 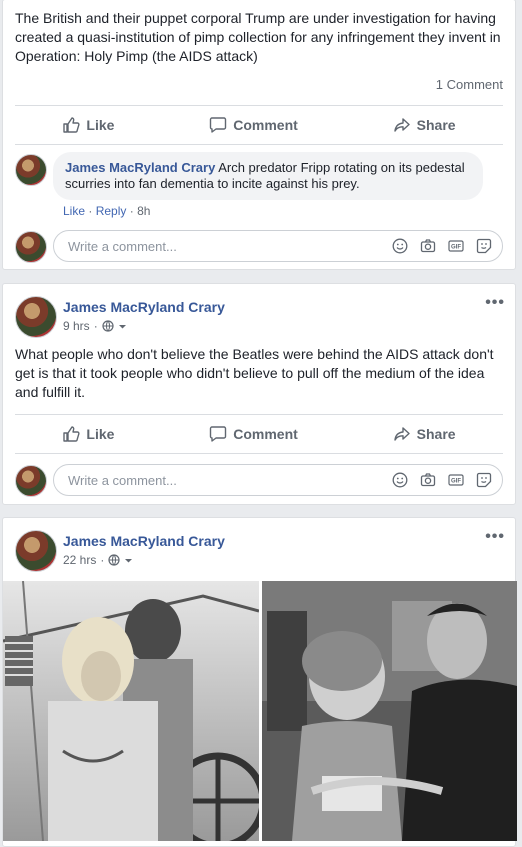 What do you see at coordinates (79, 560) in the screenshot?
I see `post-time: 22 hrs` at bounding box center [79, 560].